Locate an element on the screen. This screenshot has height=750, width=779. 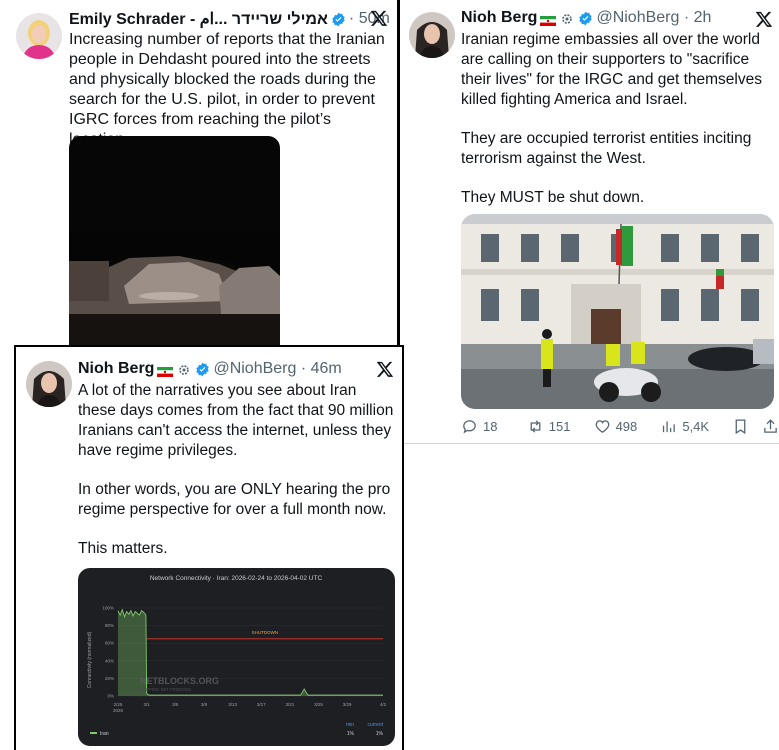
like-count: 498 is located at coordinates (626, 426).